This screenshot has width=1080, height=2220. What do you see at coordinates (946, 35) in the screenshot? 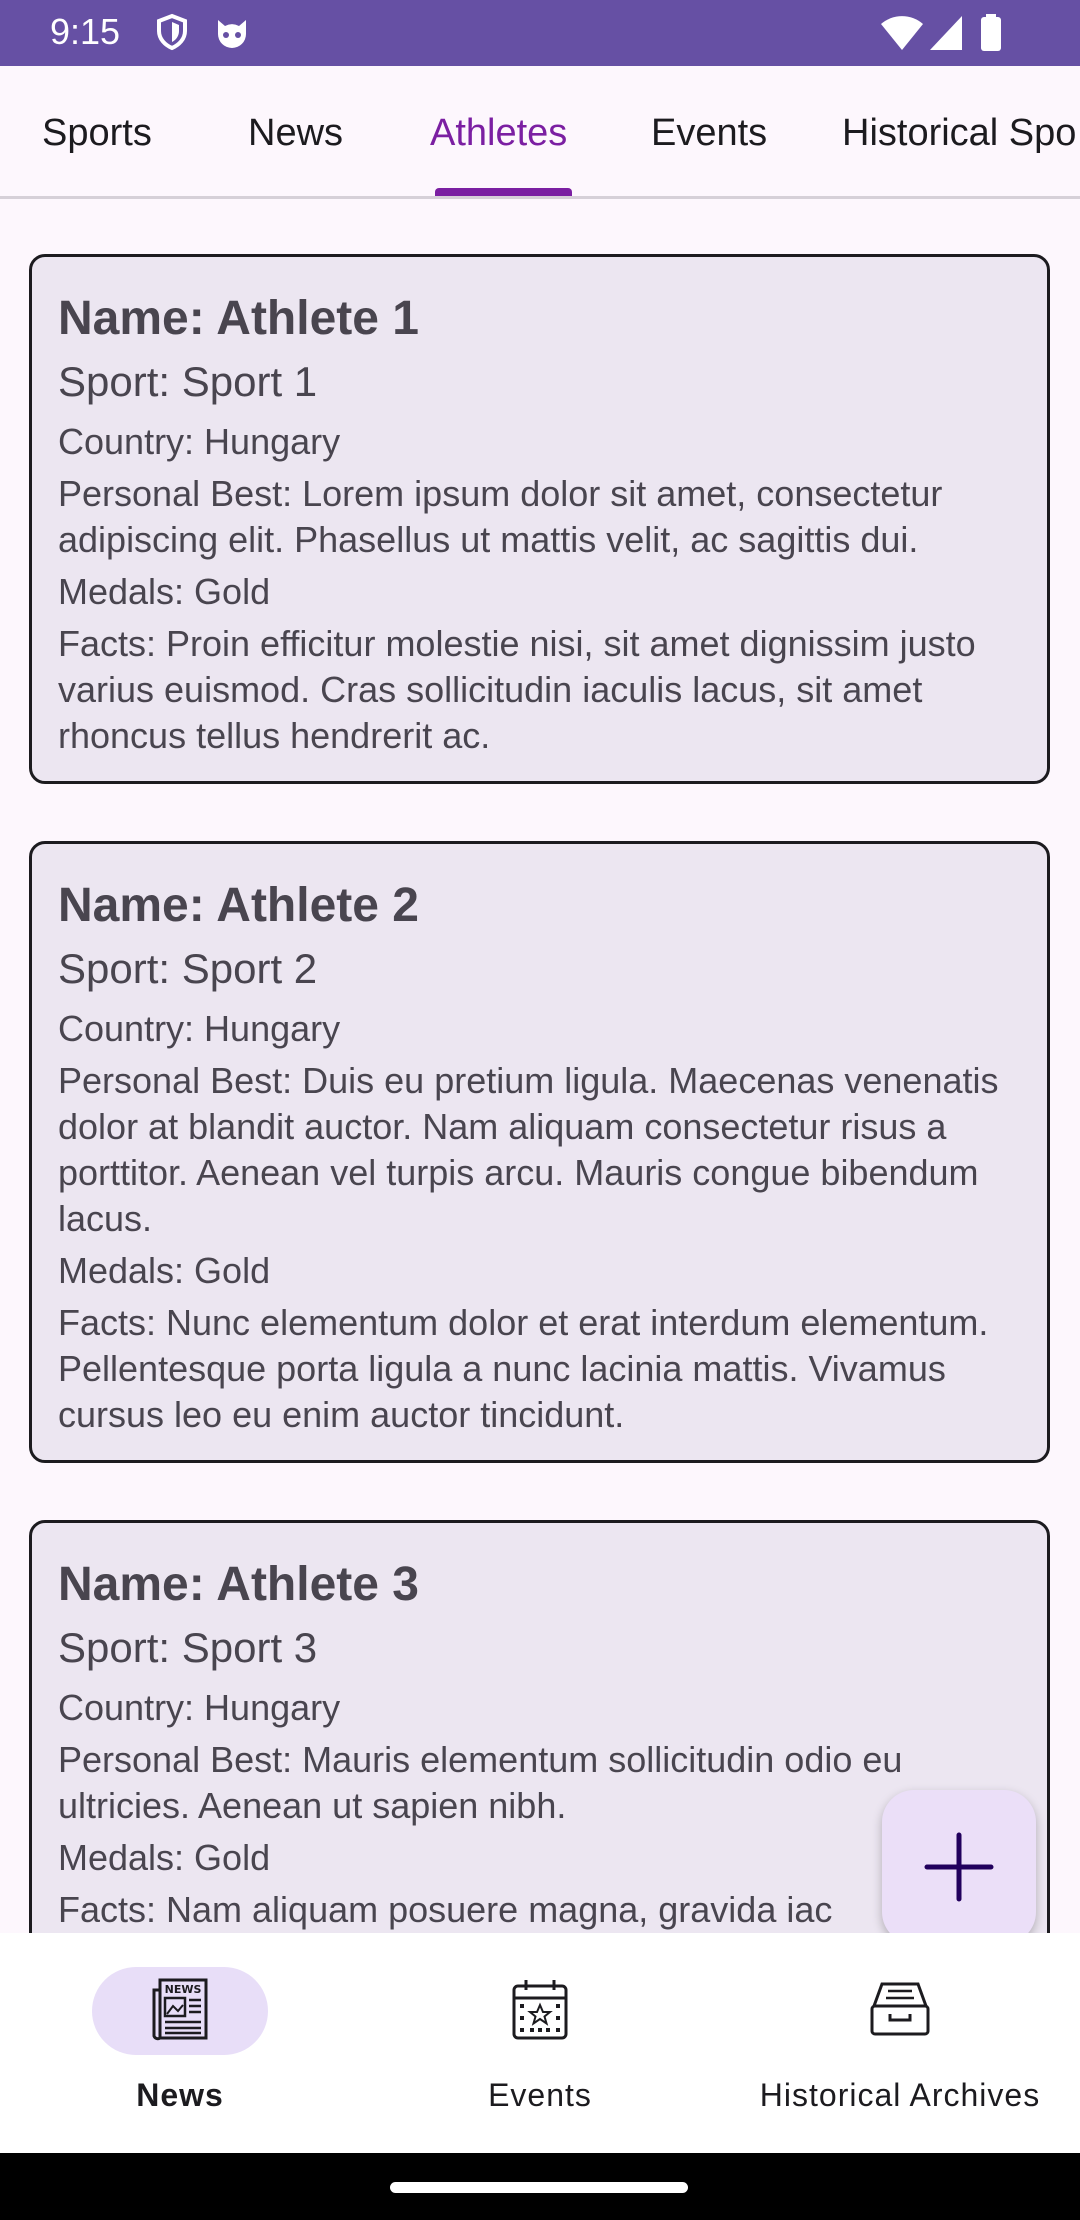
I see `signal-icon` at bounding box center [946, 35].